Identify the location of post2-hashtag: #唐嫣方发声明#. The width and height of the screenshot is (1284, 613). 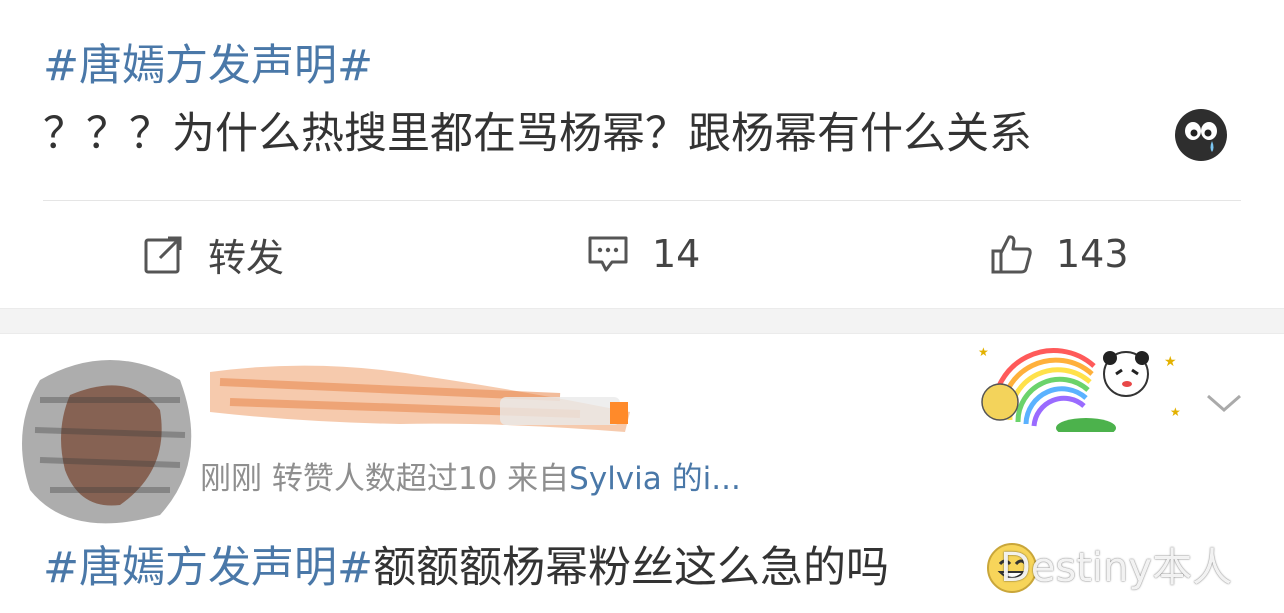
(208, 568).